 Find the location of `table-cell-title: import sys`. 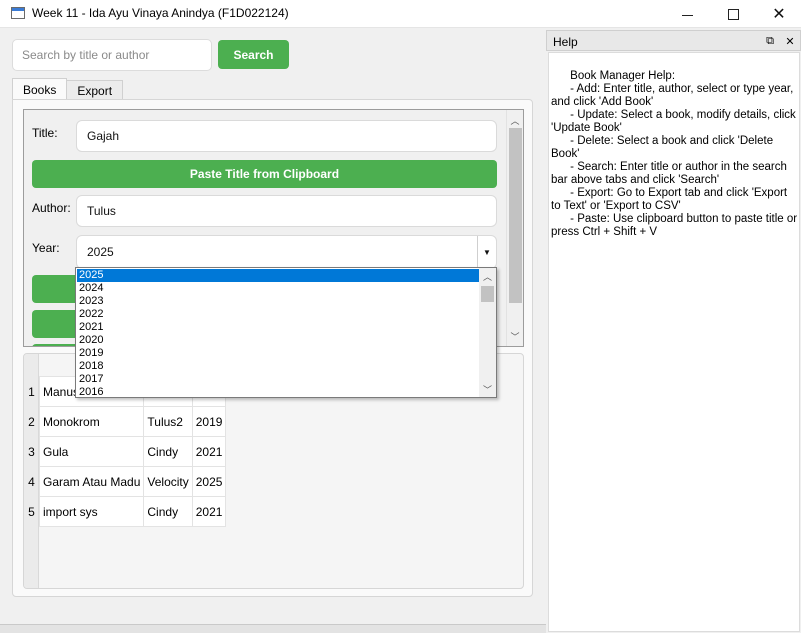

table-cell-title: import sys is located at coordinates (91, 511).